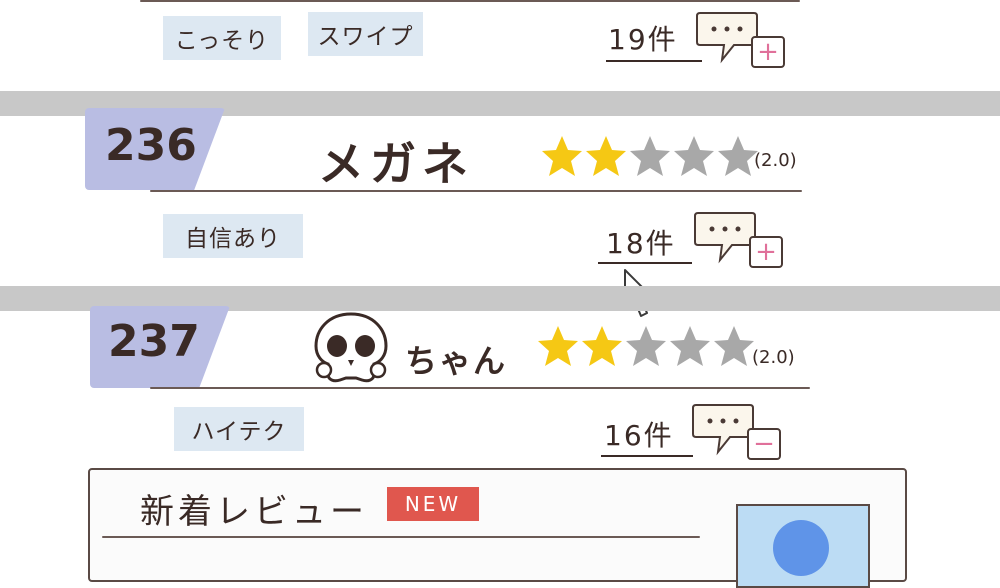  What do you see at coordinates (401, 537) in the screenshot?
I see `panel-divider` at bounding box center [401, 537].